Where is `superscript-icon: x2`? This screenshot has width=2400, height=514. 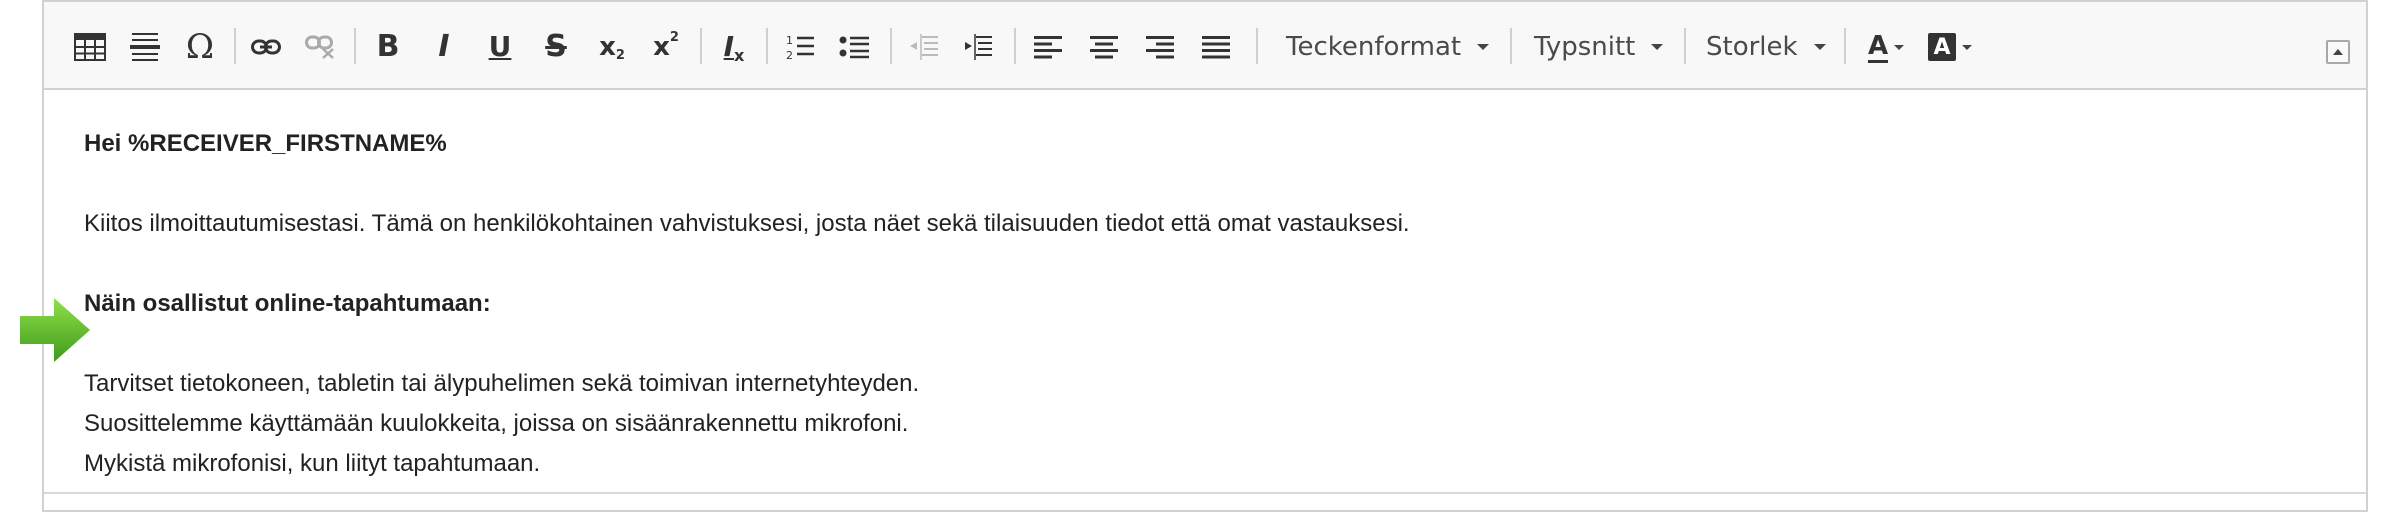 superscript-icon: x2 is located at coordinates (666, 47).